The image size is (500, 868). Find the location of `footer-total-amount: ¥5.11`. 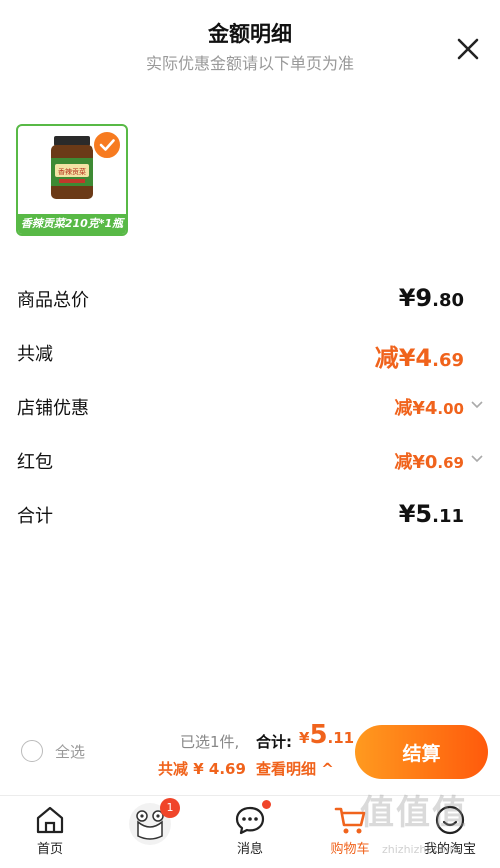

footer-total-amount: ¥5.11 is located at coordinates (327, 735).